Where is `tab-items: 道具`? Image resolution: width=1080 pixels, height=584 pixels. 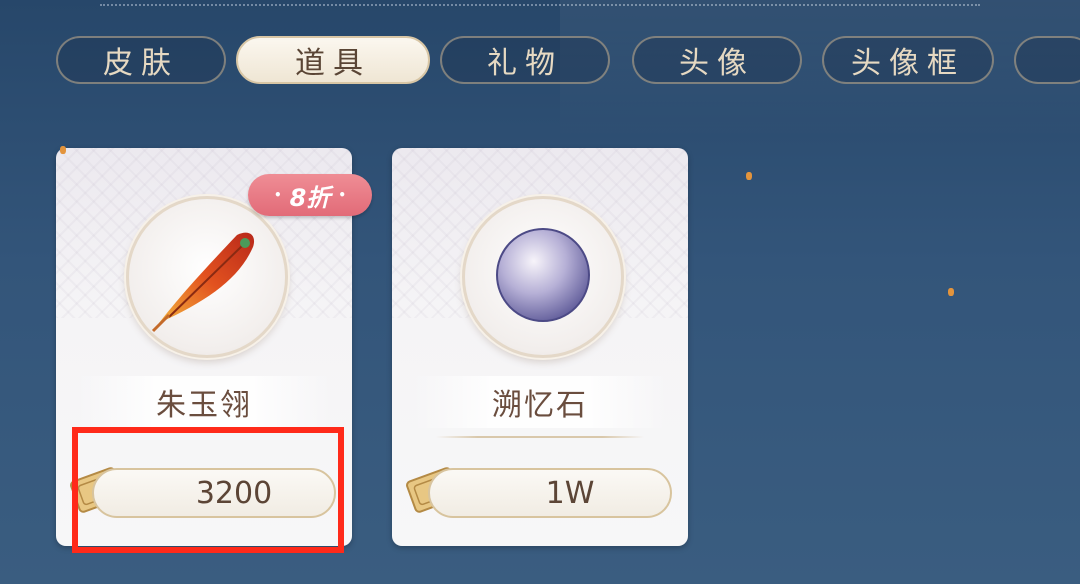
tab-items: 道具 is located at coordinates (333, 60).